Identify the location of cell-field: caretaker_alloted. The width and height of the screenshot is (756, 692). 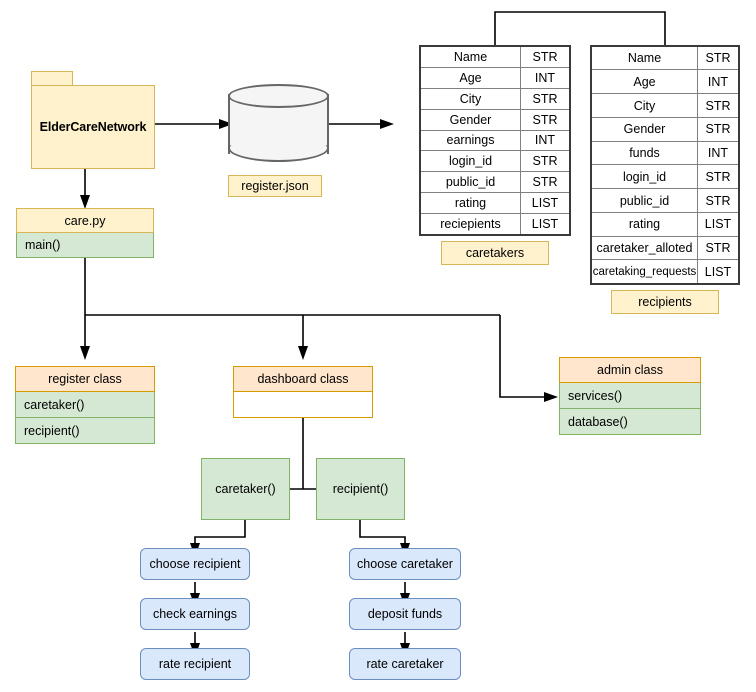
(645, 248).